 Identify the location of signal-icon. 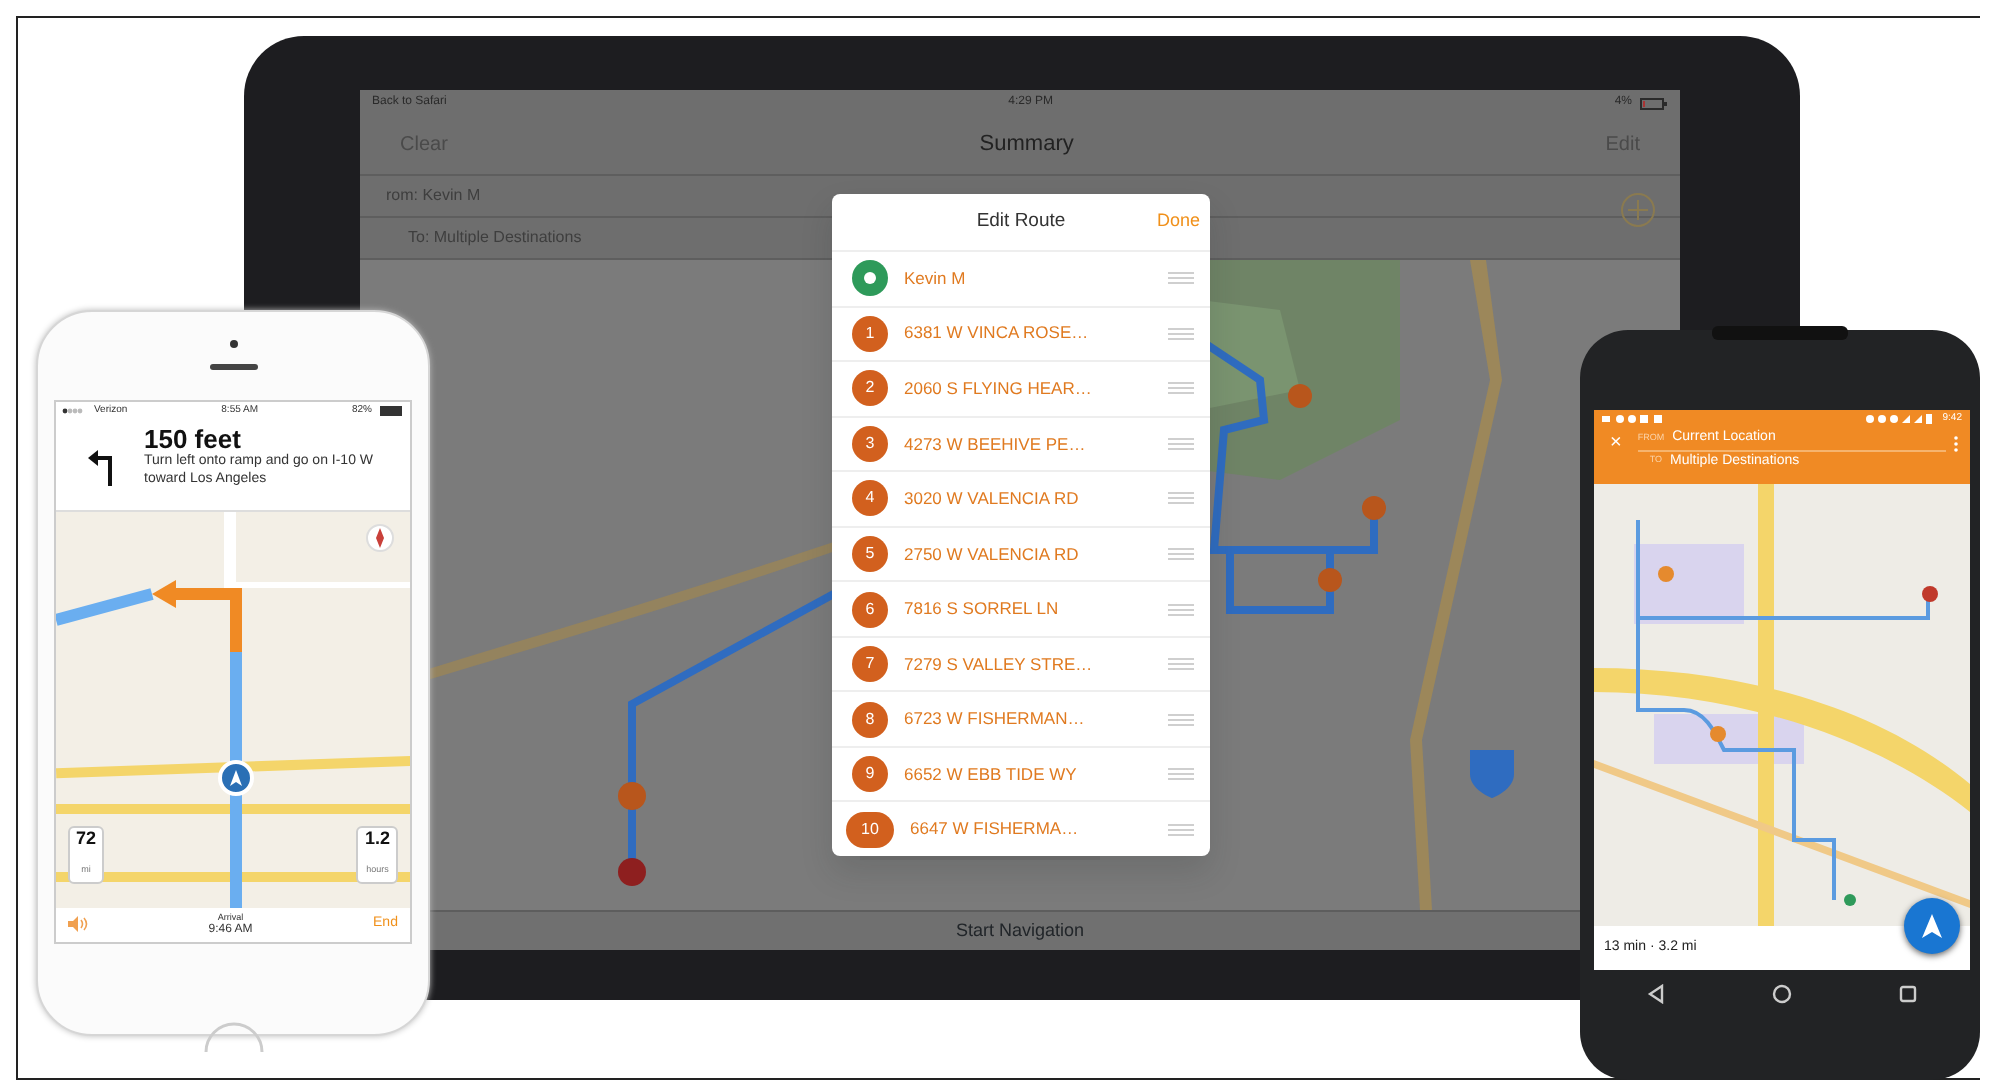
(74, 411).